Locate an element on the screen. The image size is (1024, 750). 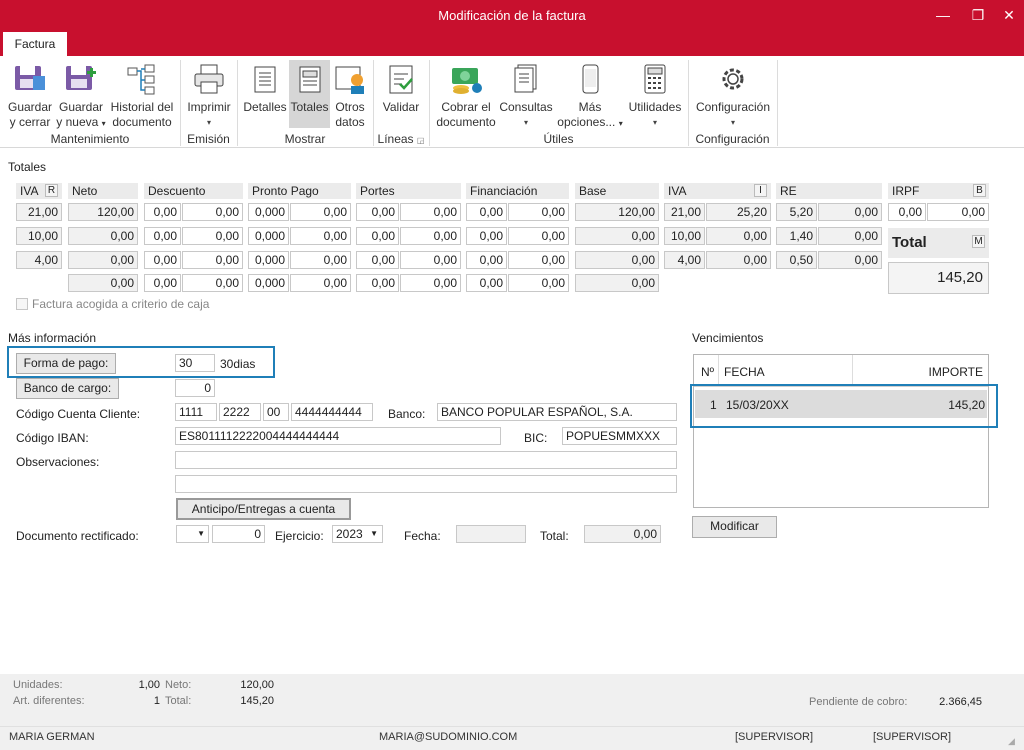
consultas-label: Consultas is located at coordinates (526, 107).